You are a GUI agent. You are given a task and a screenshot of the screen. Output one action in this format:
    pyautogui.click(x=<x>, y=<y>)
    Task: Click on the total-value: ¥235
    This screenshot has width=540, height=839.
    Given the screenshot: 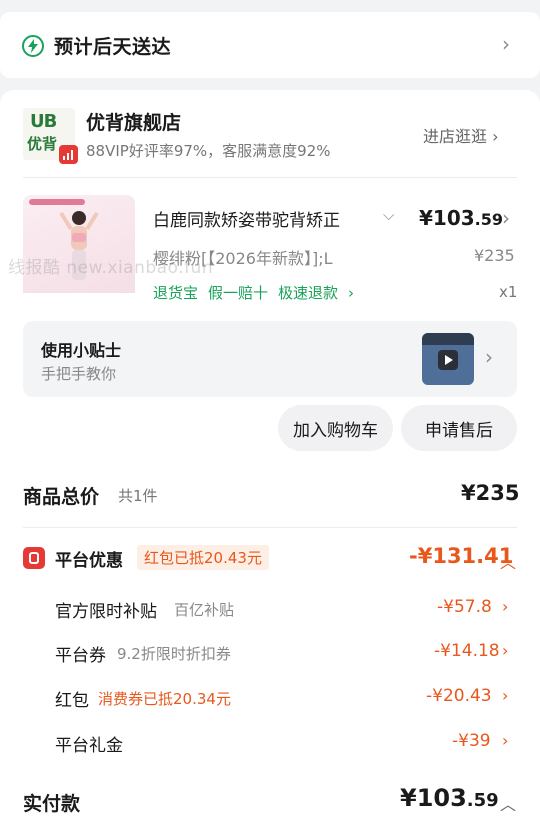 What is the action you would take?
    pyautogui.click(x=490, y=493)
    